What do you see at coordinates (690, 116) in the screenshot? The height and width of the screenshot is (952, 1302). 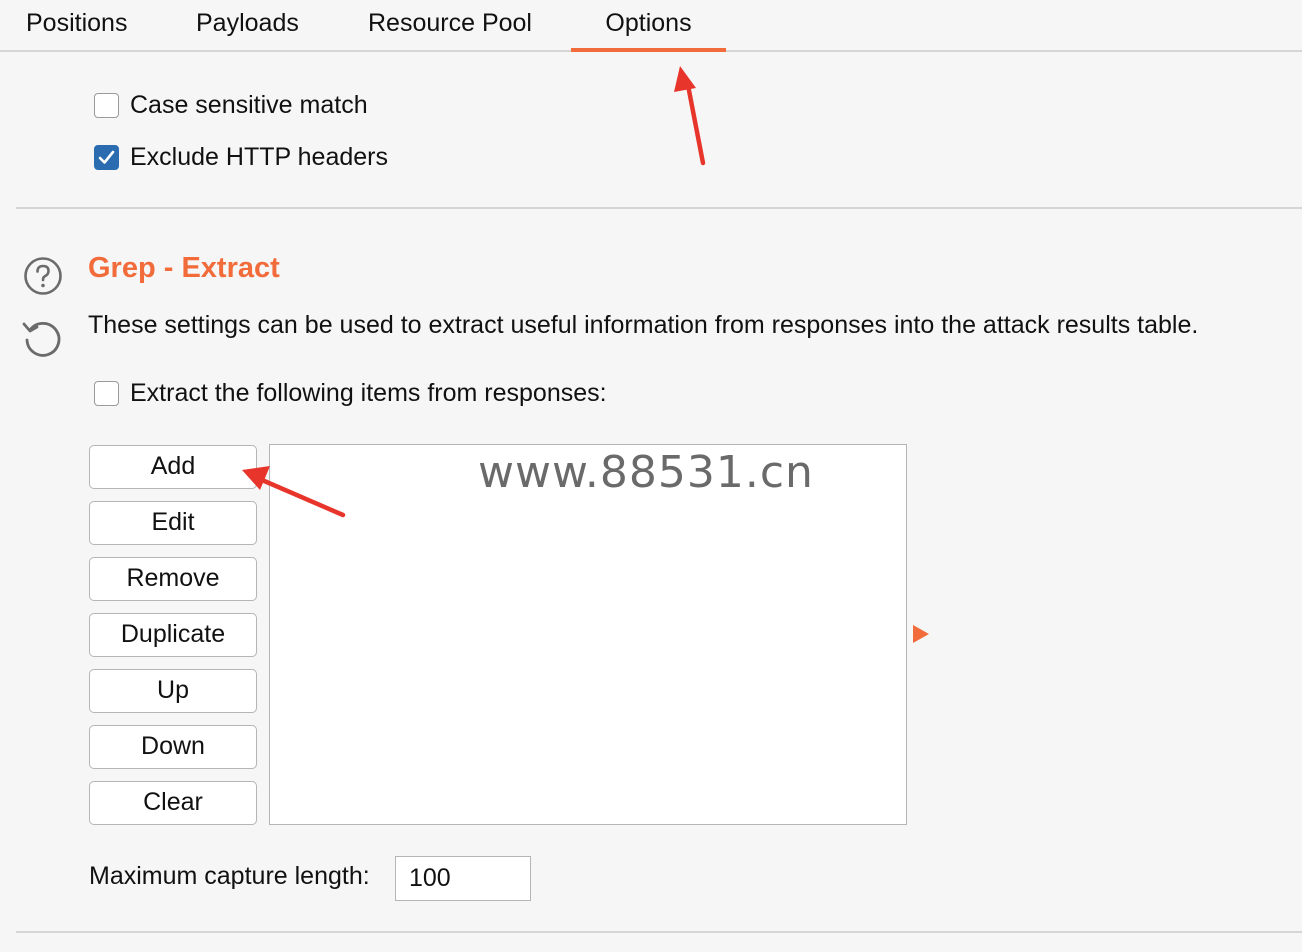 I see `annotation-arrow-options` at bounding box center [690, 116].